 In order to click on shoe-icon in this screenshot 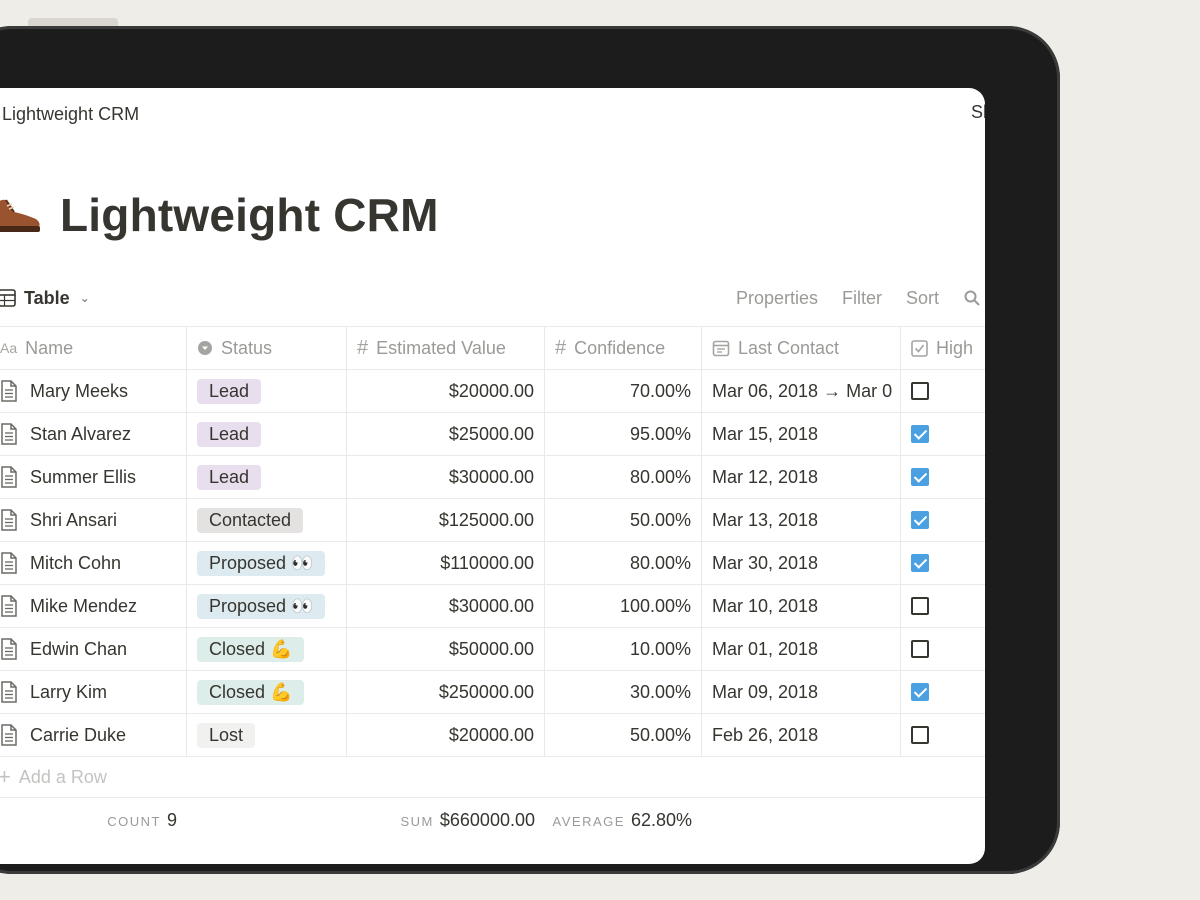, I will do `click(20, 215)`.